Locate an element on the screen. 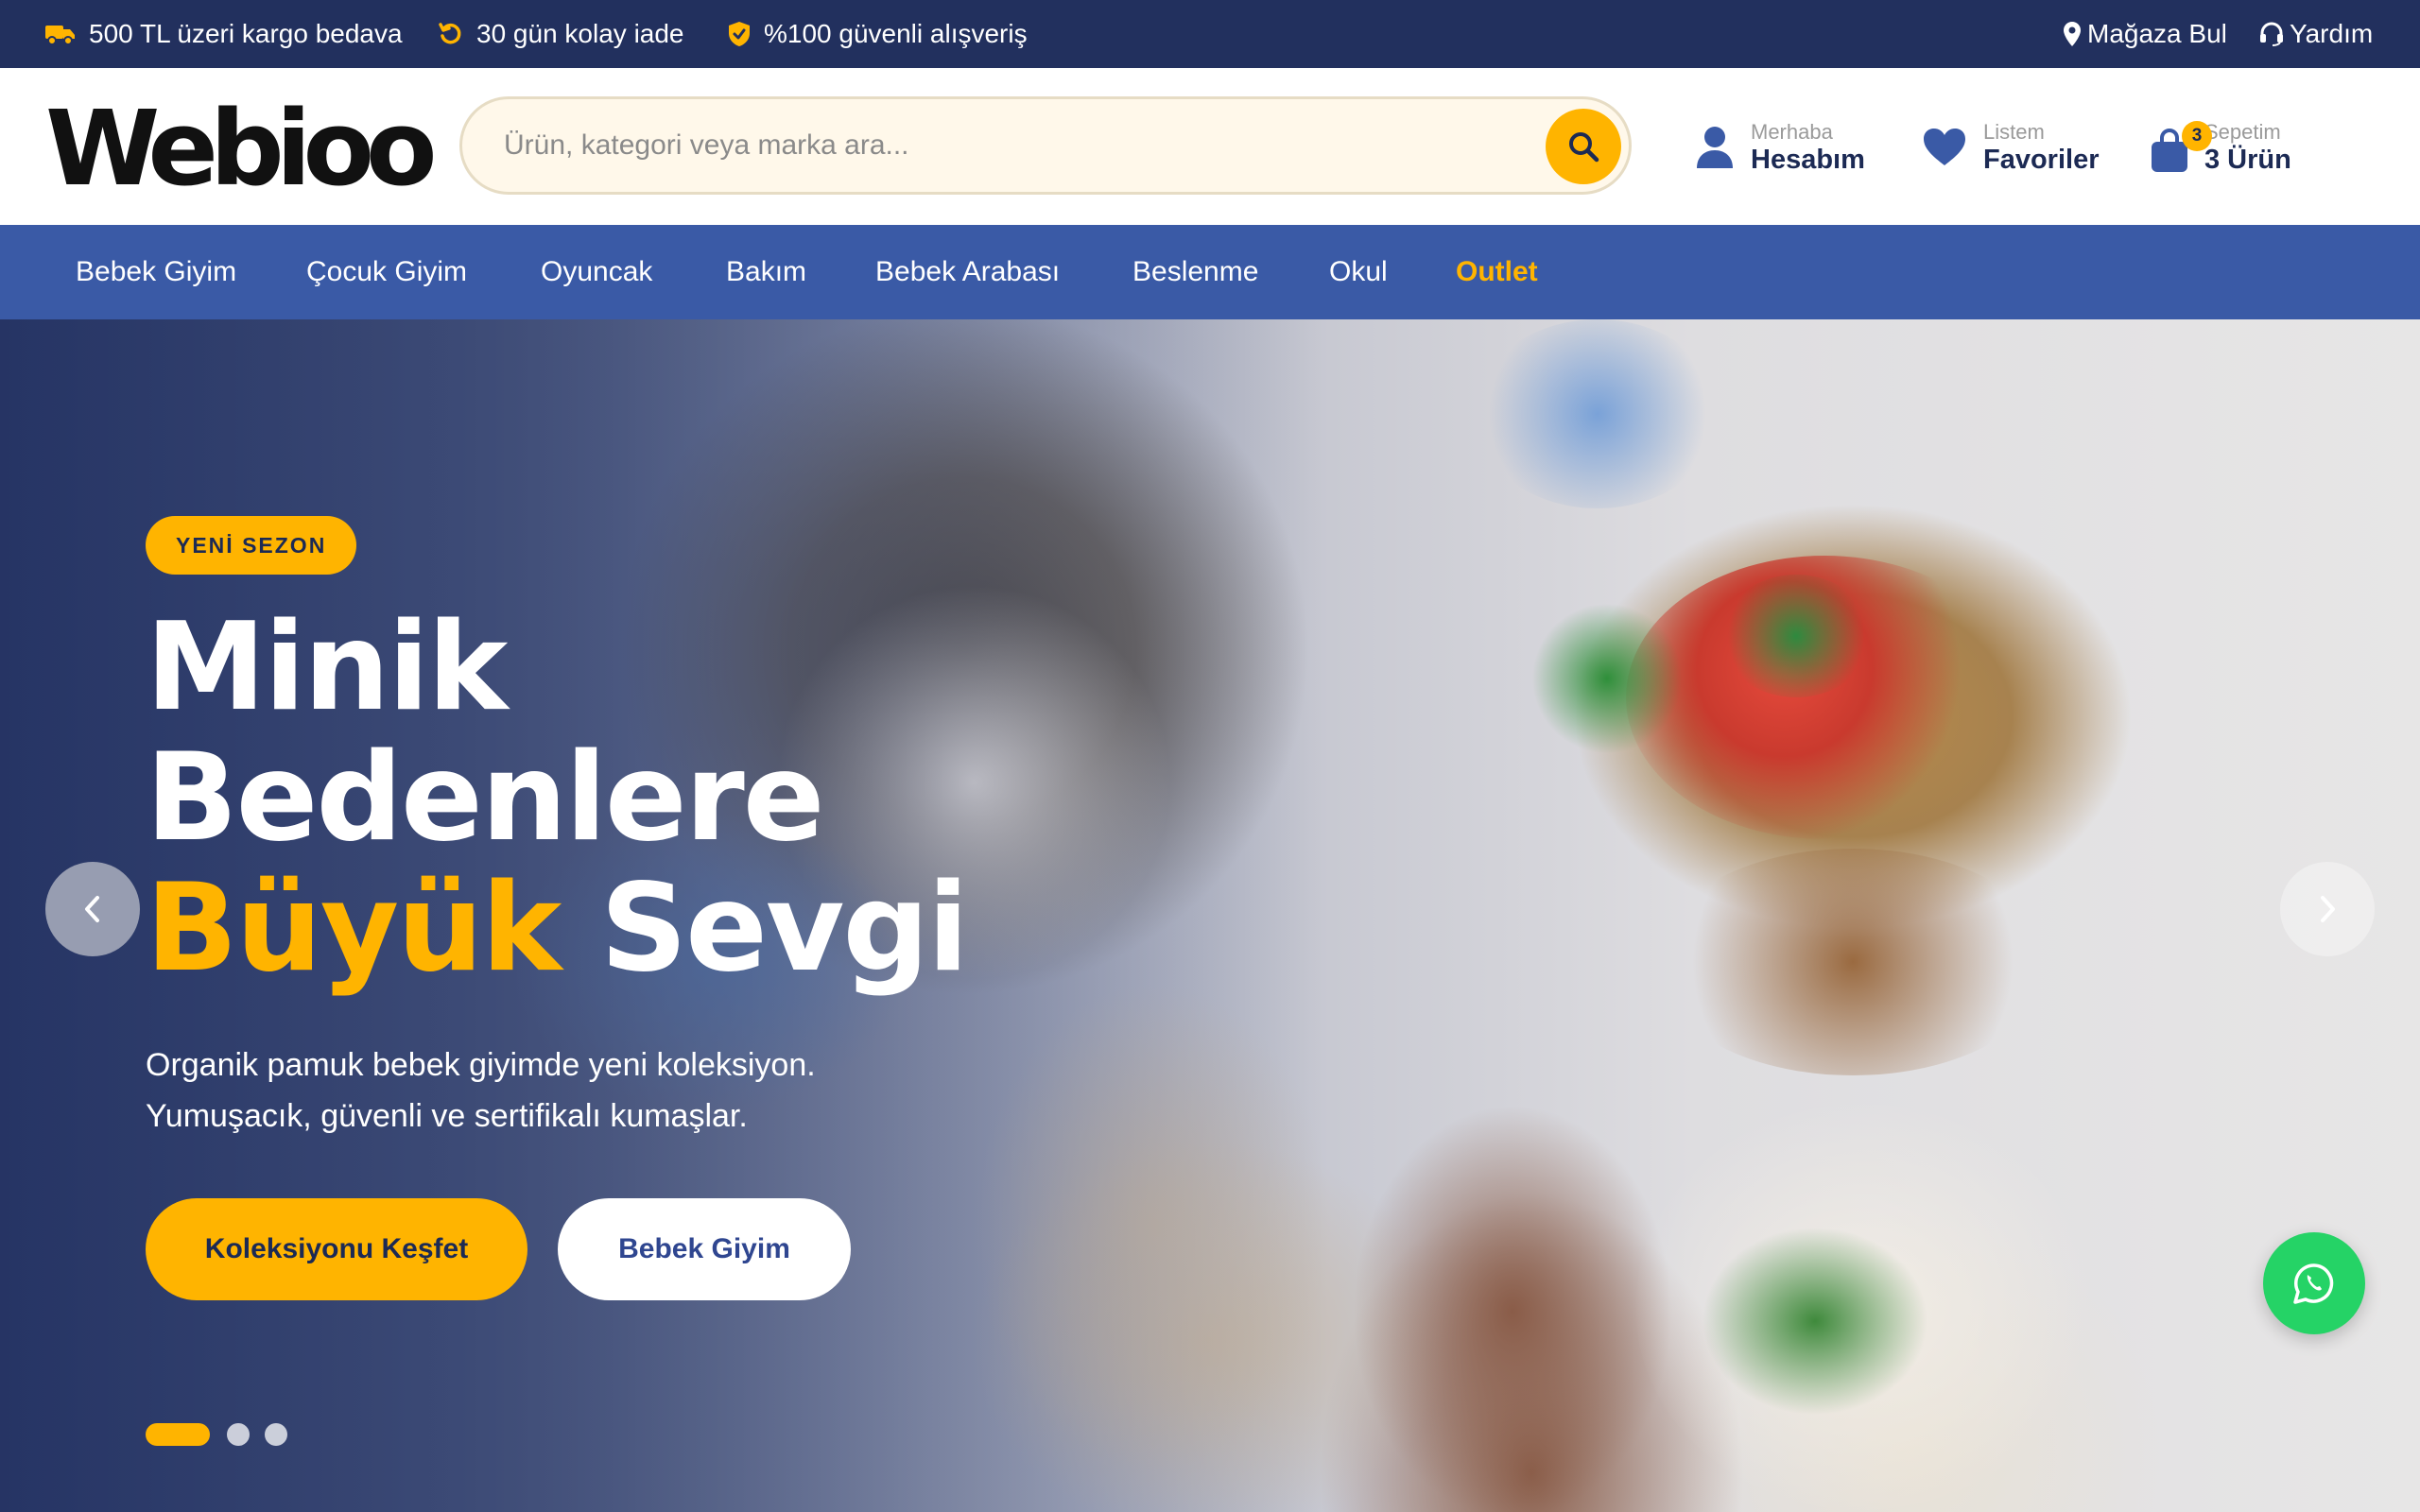 The width and height of the screenshot is (2420, 1512). nav-item-cocuk-giyim: Çocuk Giyim is located at coordinates (386, 272).